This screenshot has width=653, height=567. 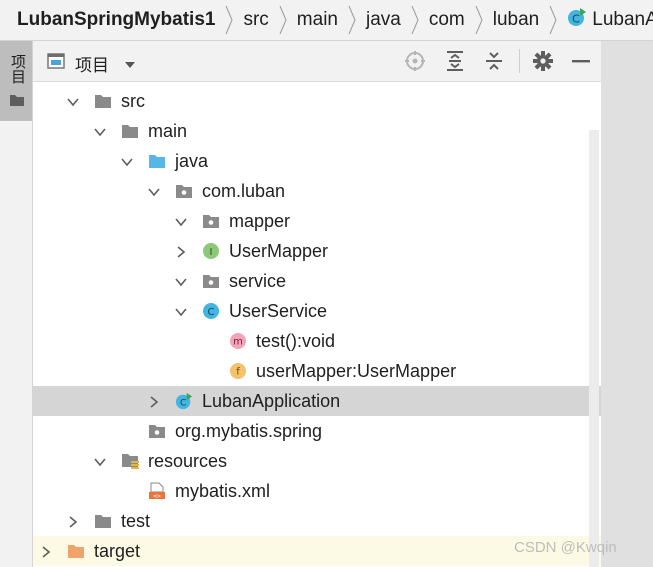 I want to click on tree-node-label: mapper, so click(x=260, y=221).